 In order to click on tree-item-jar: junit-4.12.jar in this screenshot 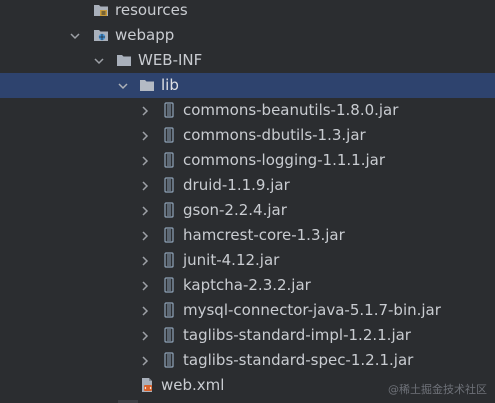, I will do `click(247, 260)`.